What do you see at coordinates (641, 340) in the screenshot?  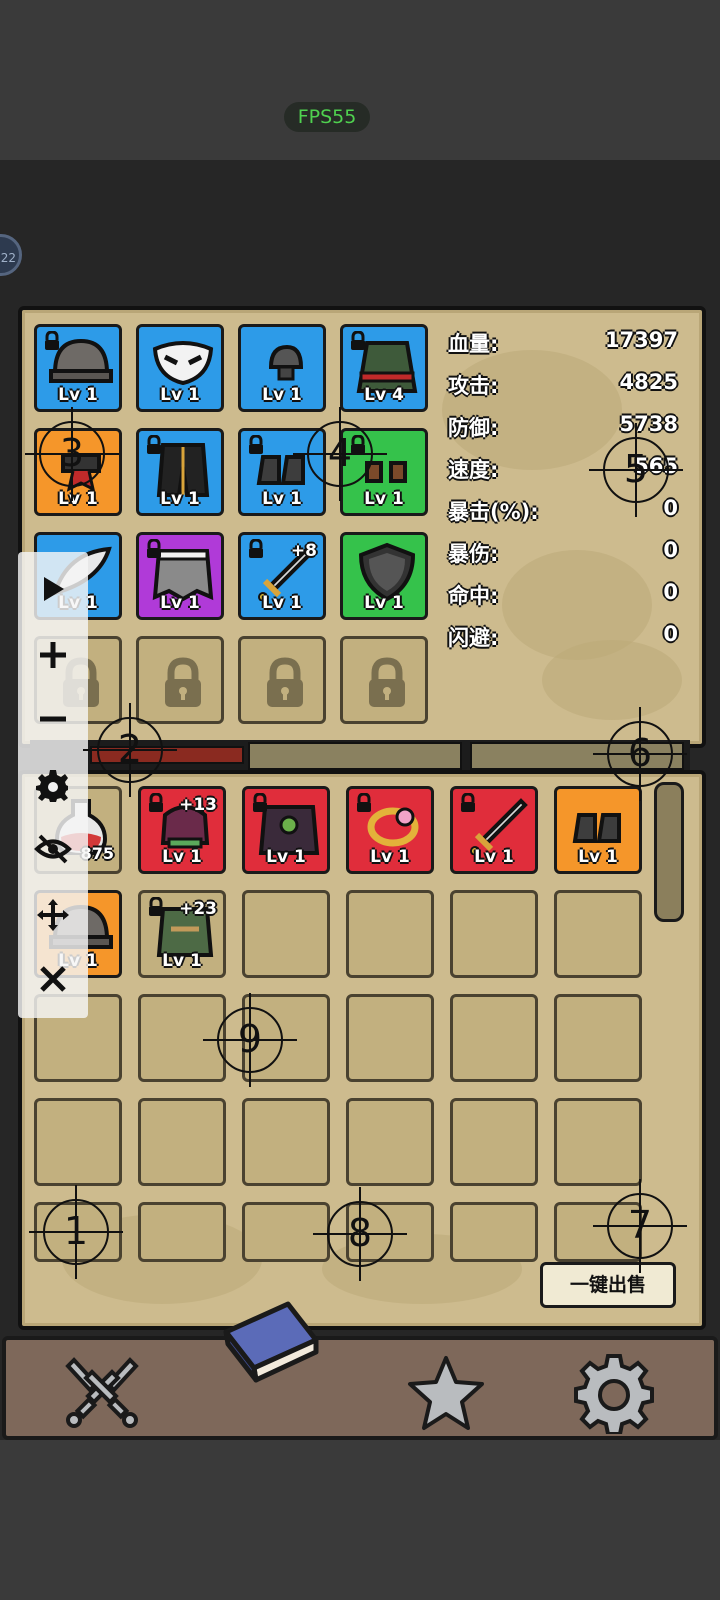 I see `stat-value: 17397` at bounding box center [641, 340].